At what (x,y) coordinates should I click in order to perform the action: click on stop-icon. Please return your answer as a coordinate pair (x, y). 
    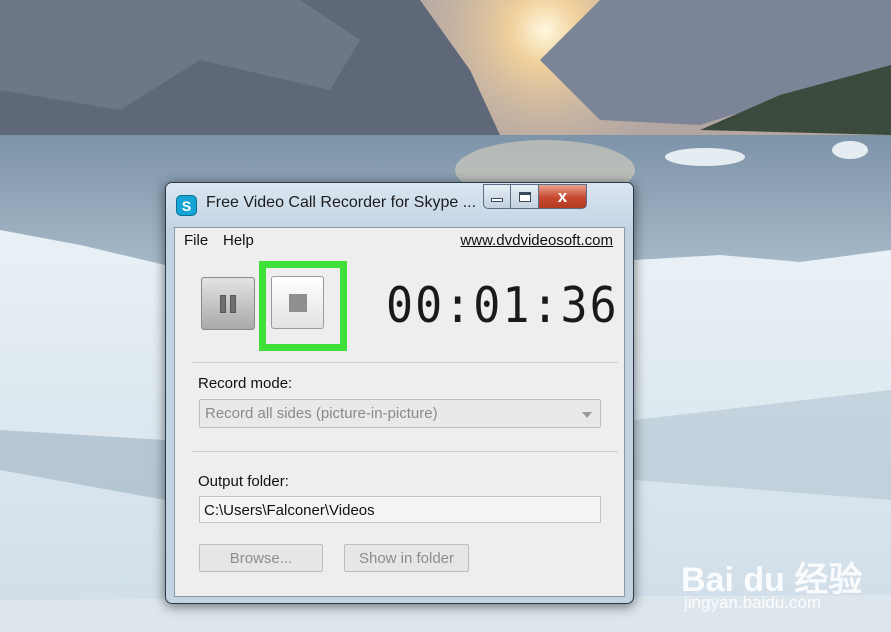
    Looking at the image, I should click on (297, 302).